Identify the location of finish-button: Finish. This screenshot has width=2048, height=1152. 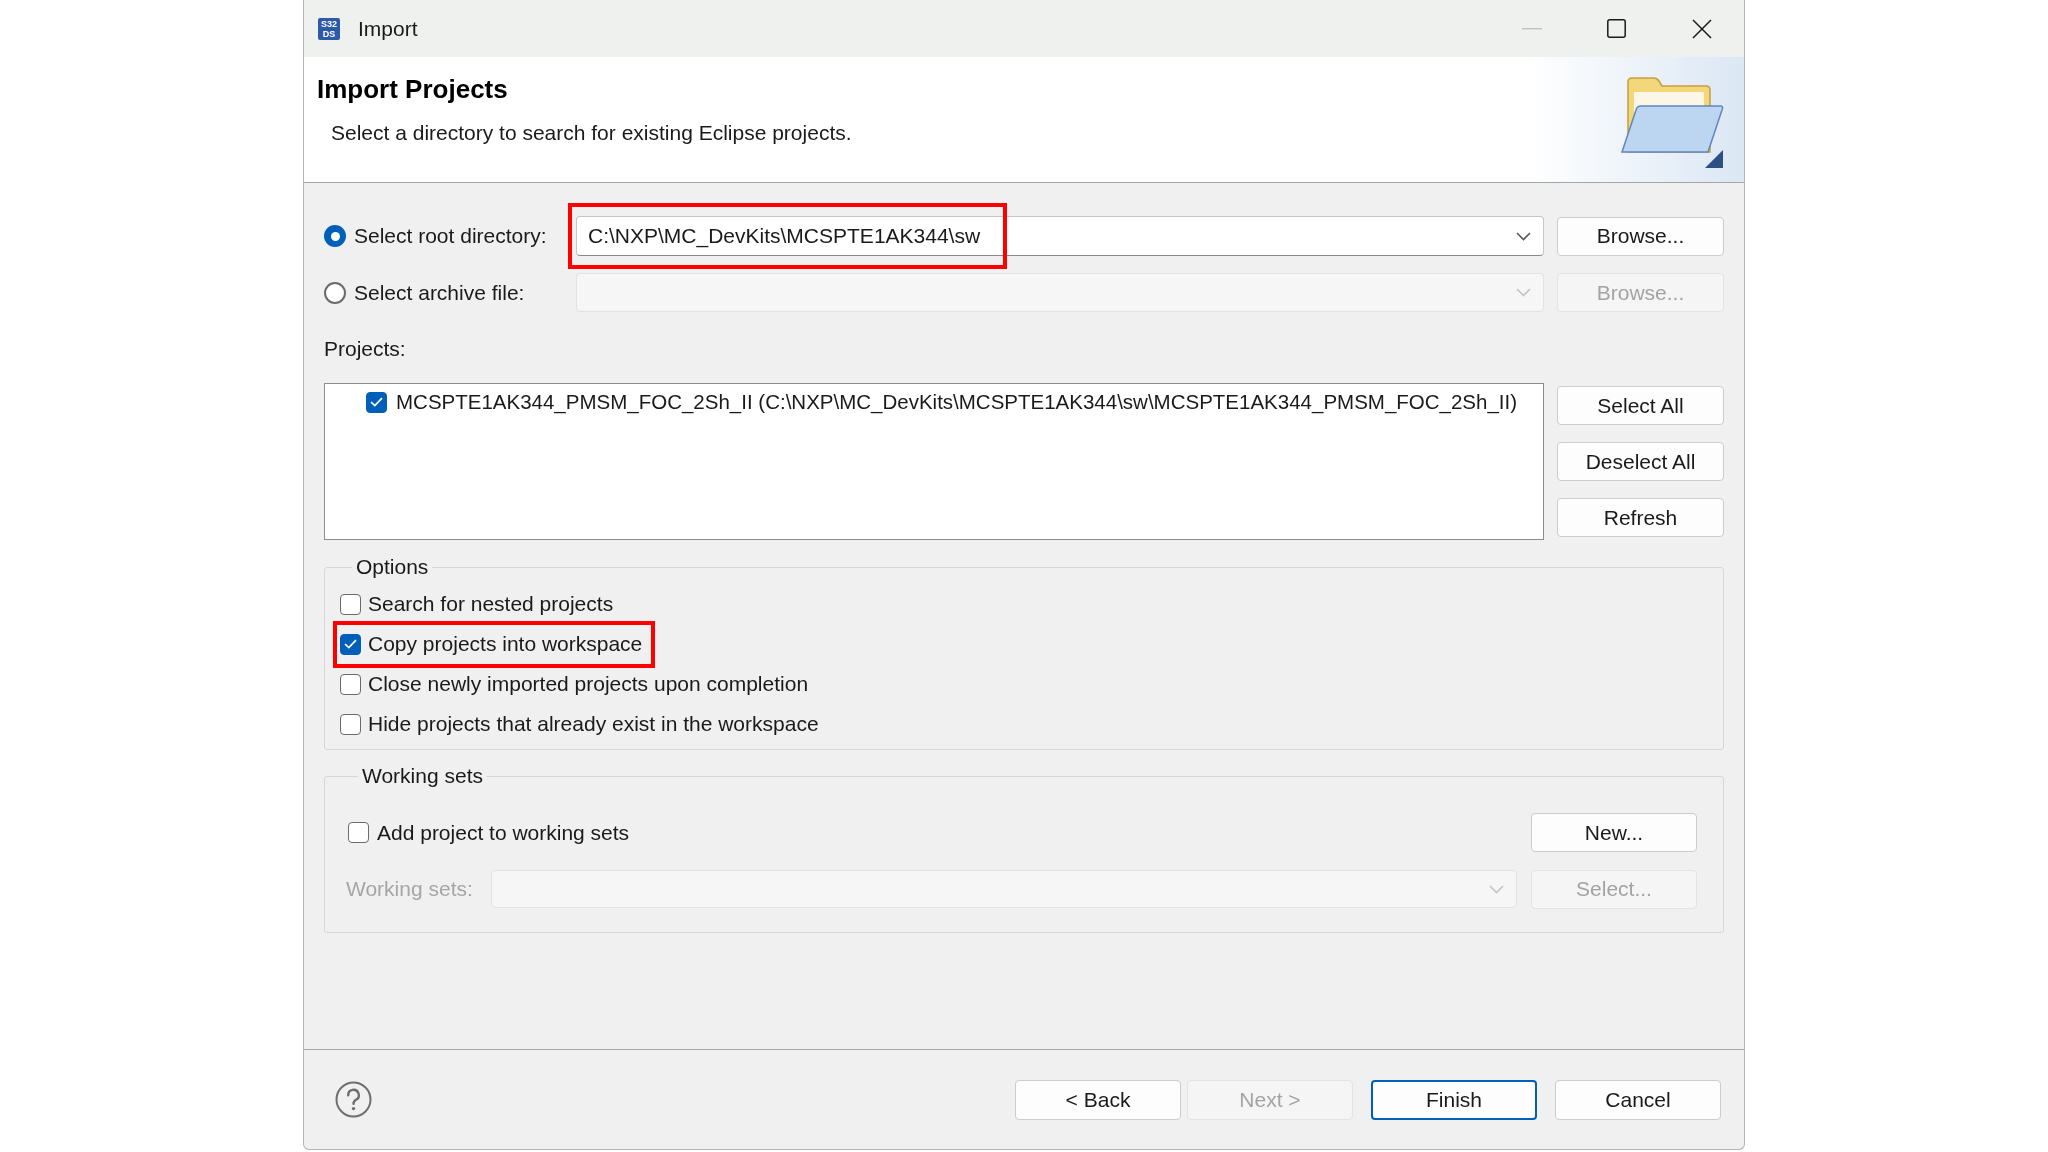
(1454, 1099).